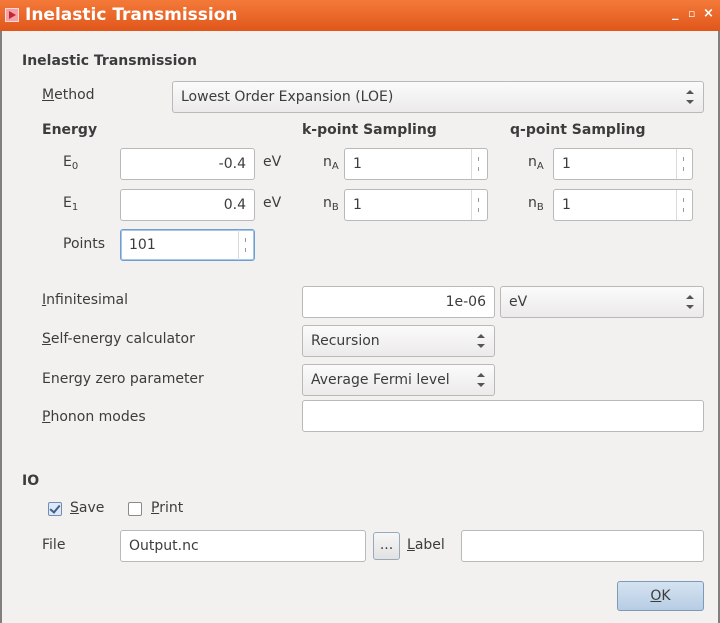 The width and height of the screenshot is (720, 623). What do you see at coordinates (327, 203) in the screenshot?
I see `k-nb-label-main: n` at bounding box center [327, 203].